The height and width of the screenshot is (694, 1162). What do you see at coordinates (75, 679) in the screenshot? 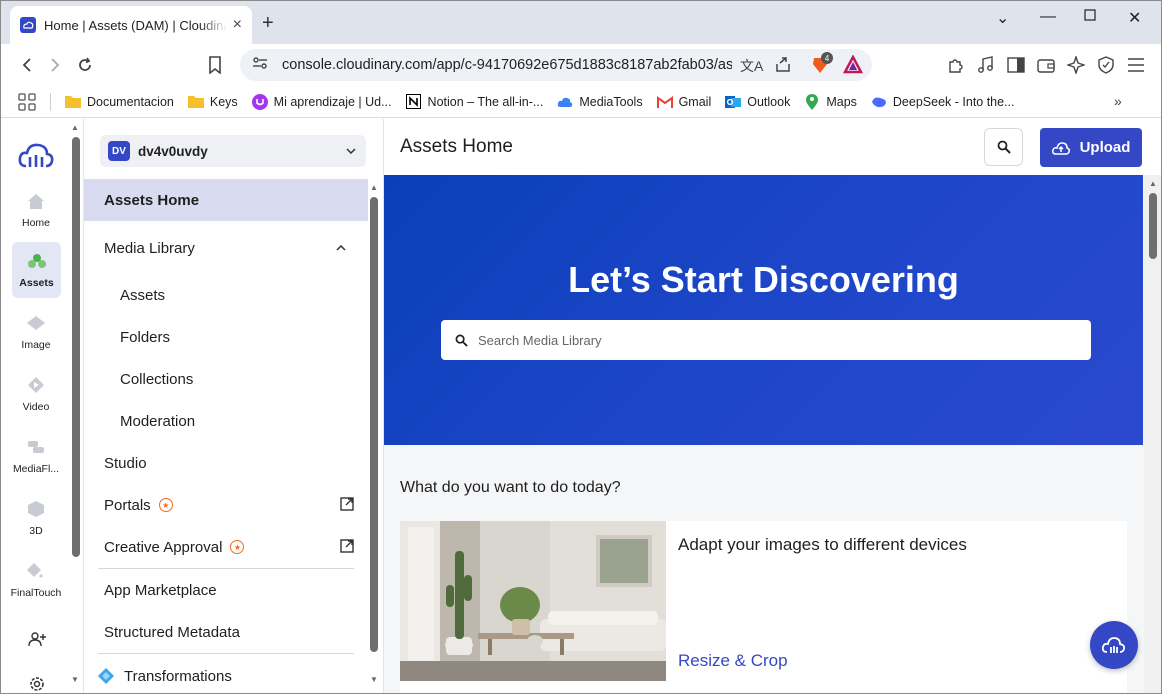
I see `rail-scroll-down-icon: ▼` at bounding box center [75, 679].